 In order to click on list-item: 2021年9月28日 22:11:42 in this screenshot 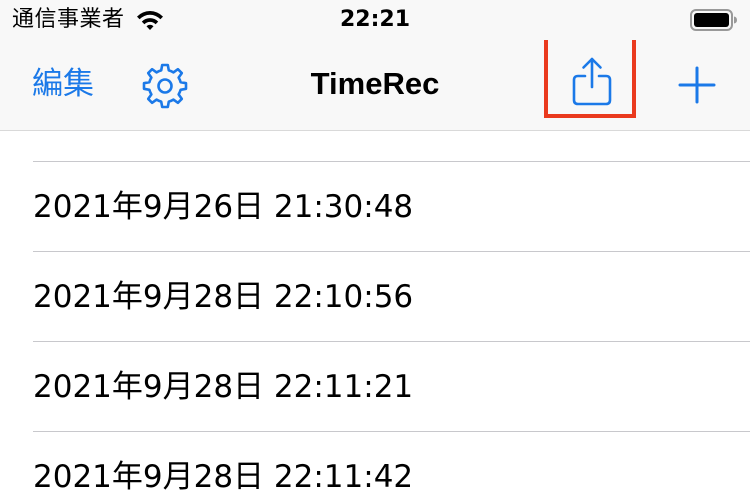, I will do `click(375, 465)`.